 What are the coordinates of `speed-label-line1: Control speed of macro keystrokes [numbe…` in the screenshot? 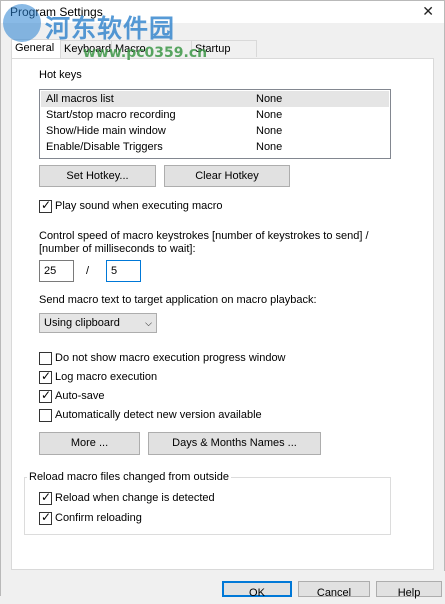 It's located at (204, 236).